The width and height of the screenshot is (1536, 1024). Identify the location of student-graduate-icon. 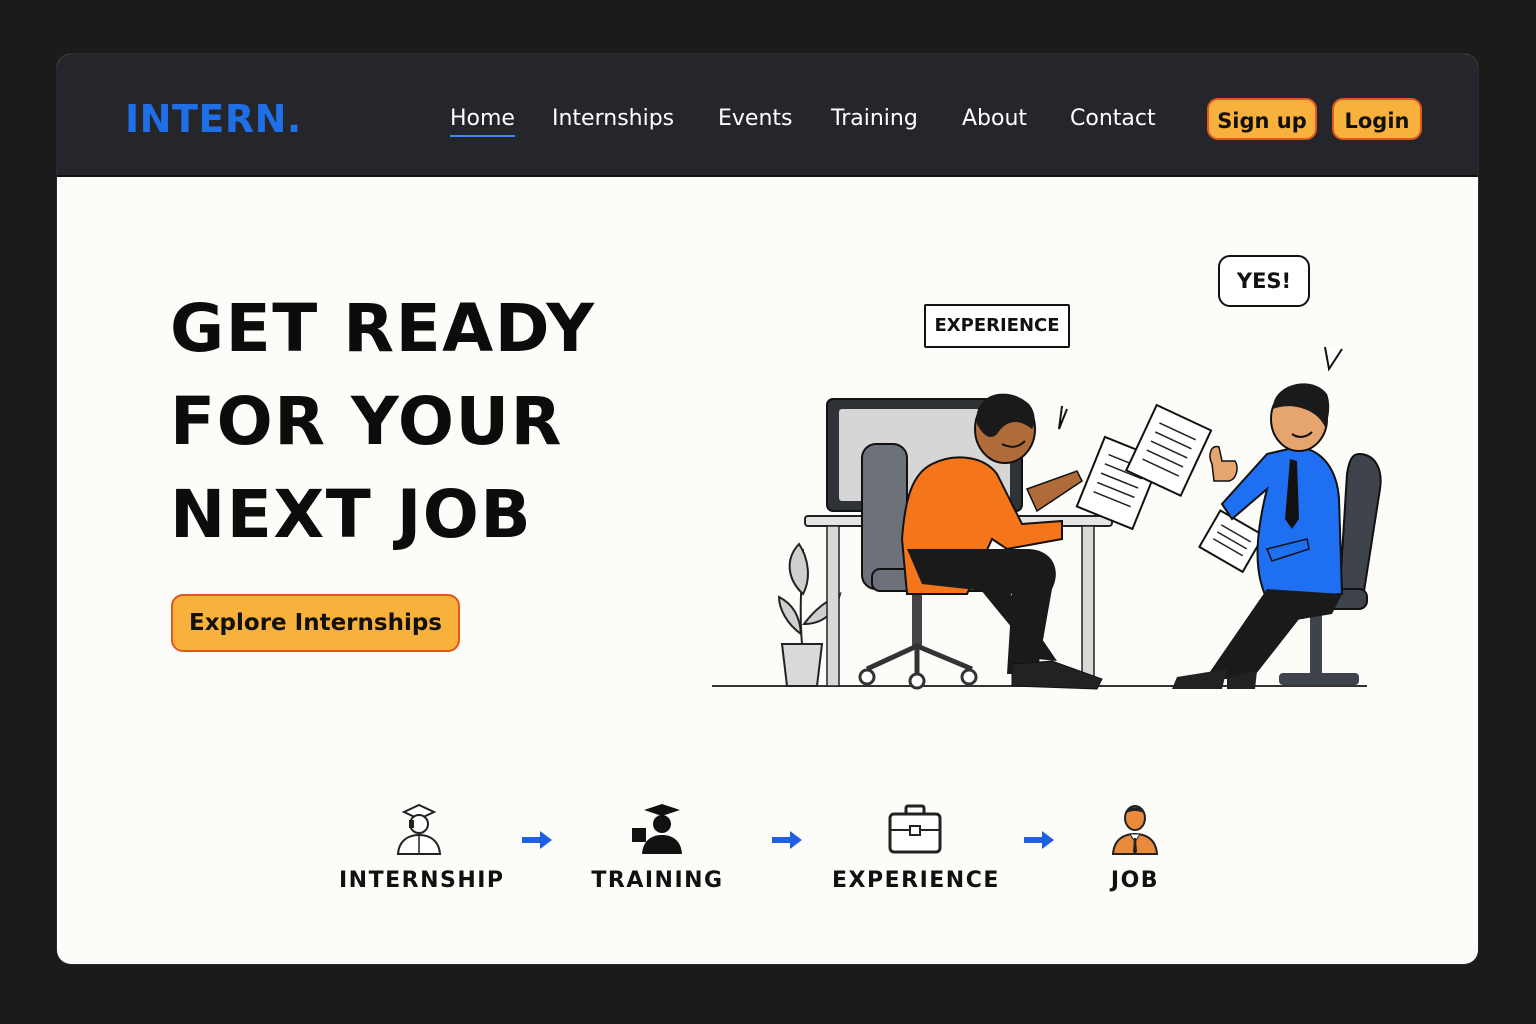
(419, 829).